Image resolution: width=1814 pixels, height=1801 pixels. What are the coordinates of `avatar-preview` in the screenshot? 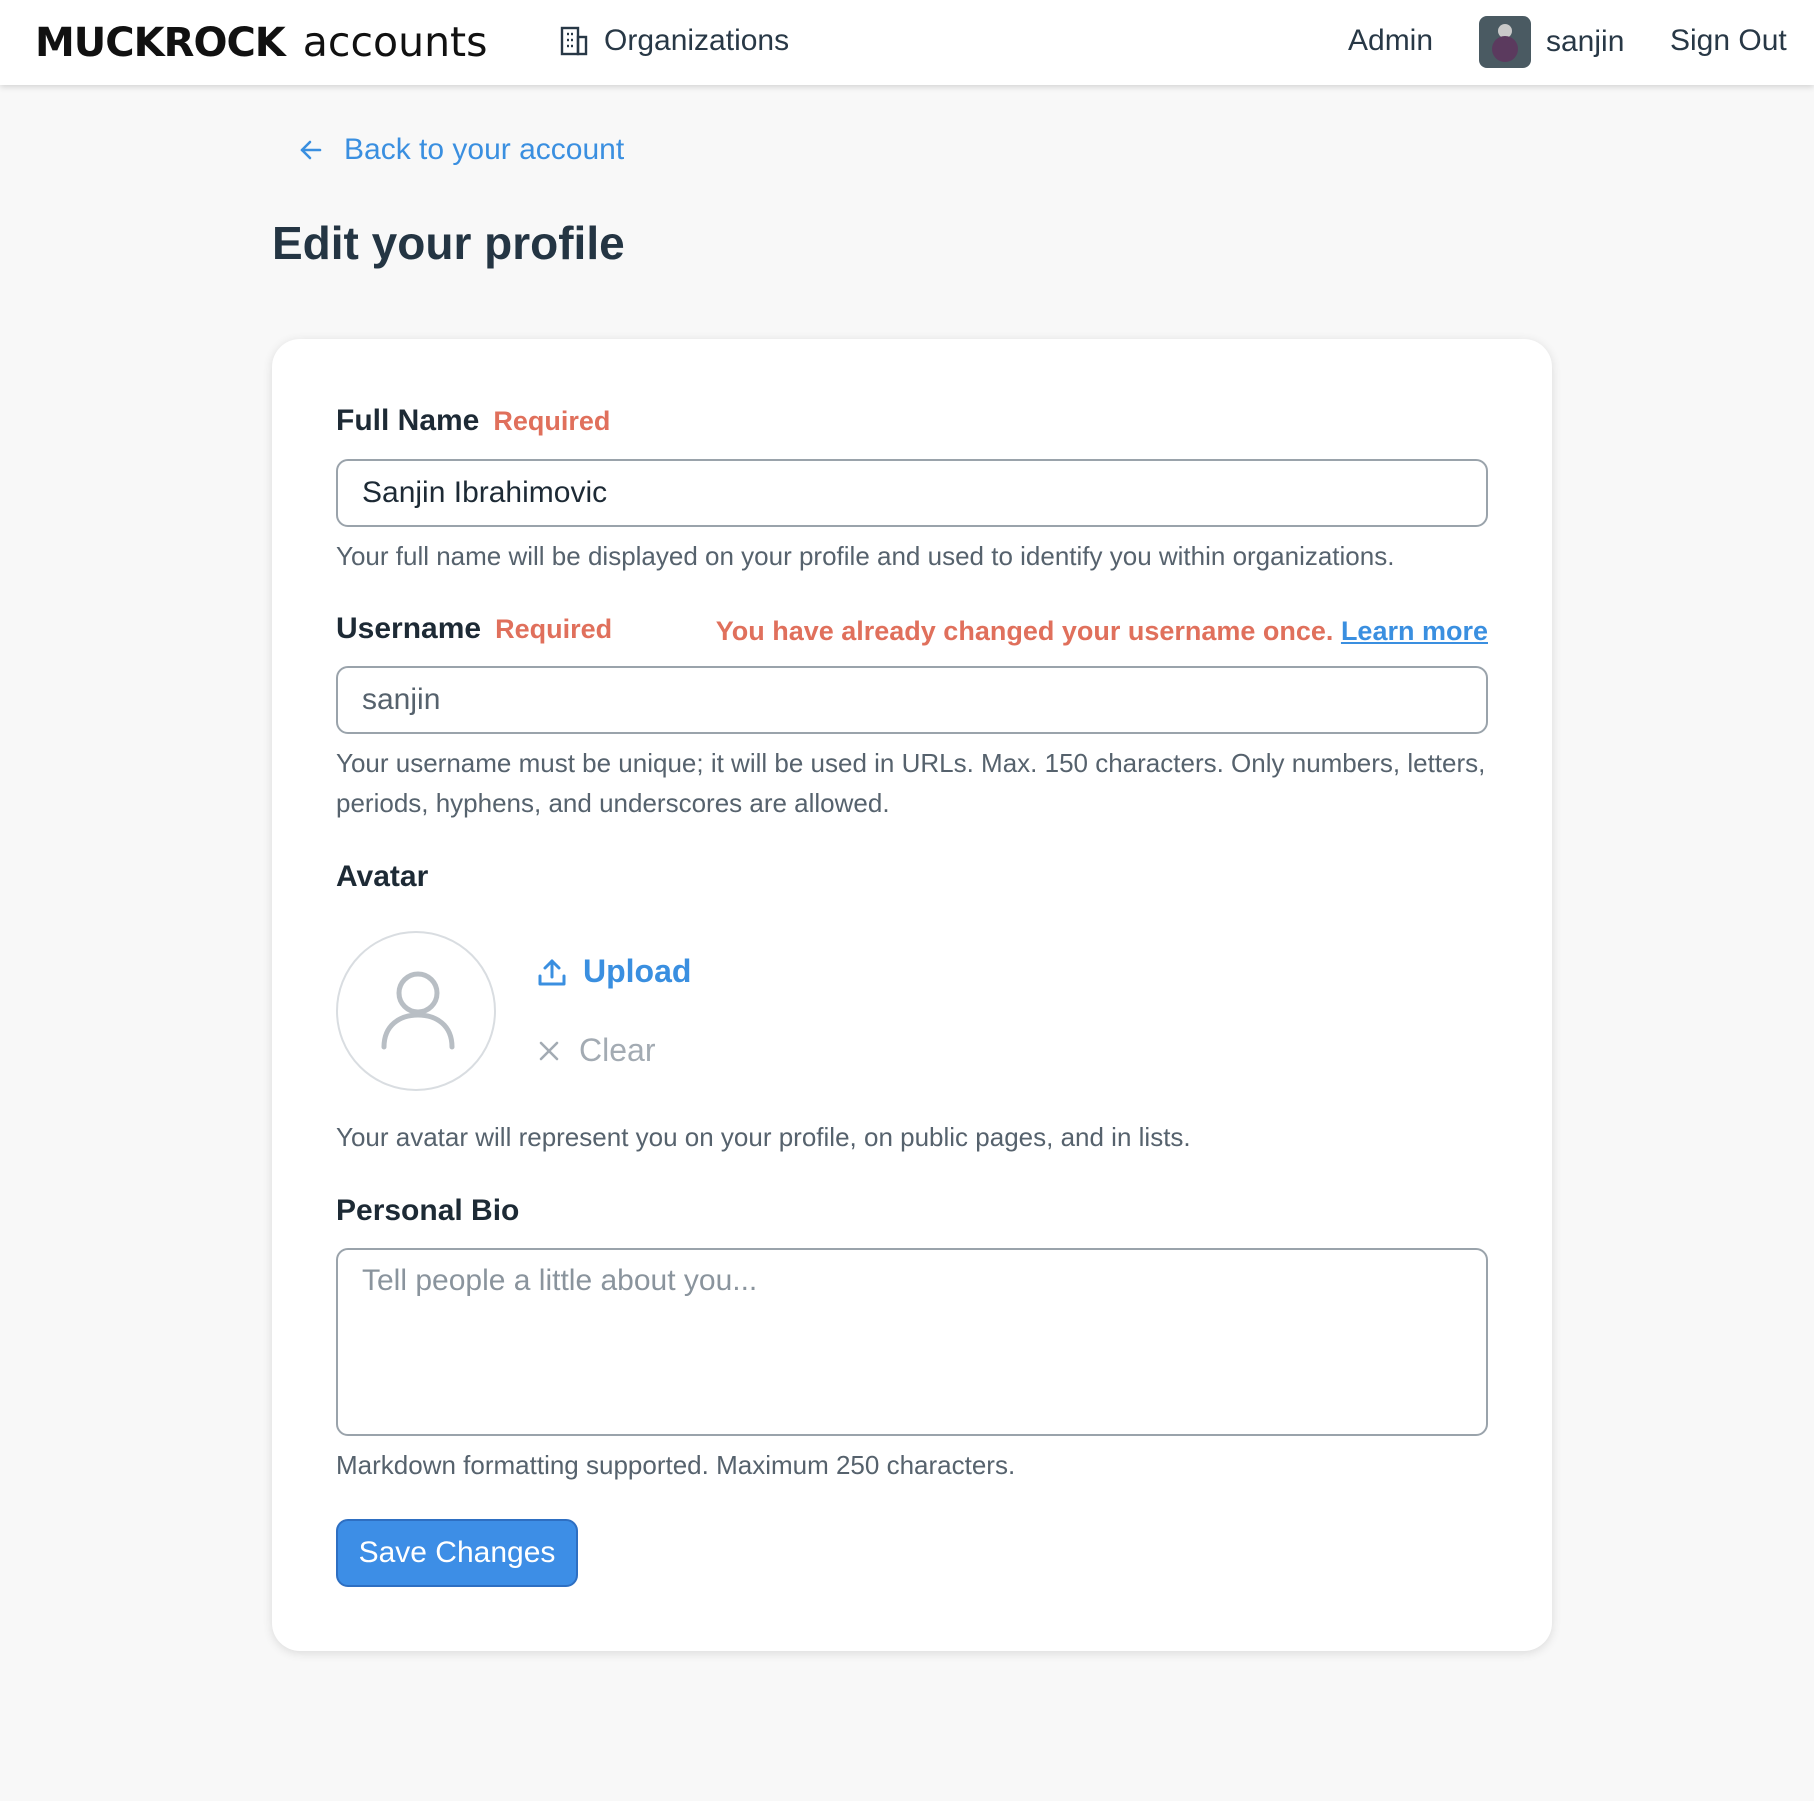 It's located at (416, 1011).